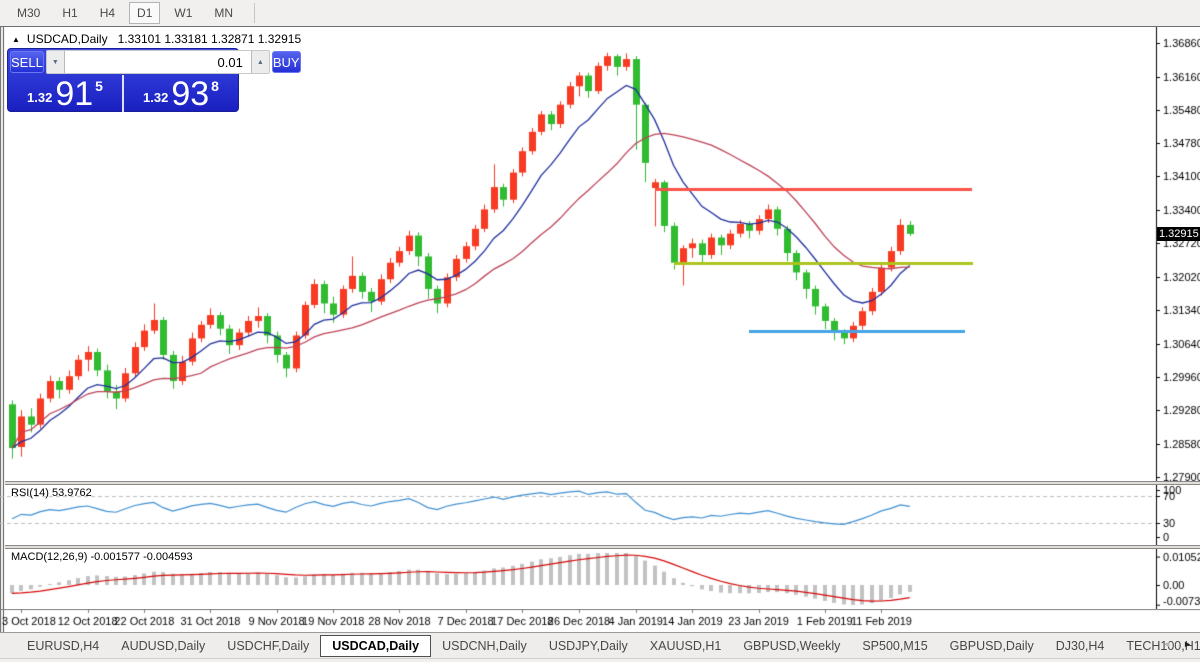 This screenshot has height=662, width=1200. I want to click on sell-quote-button: 1.32 91 5, so click(65, 93).